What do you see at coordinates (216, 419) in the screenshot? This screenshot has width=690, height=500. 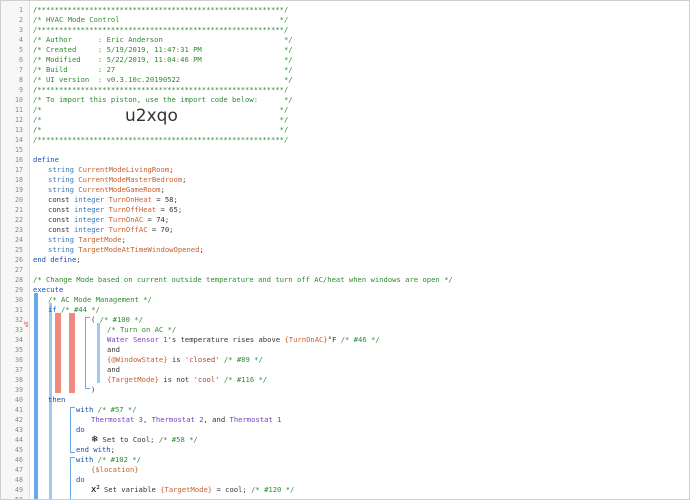 I see `code-token: , and` at bounding box center [216, 419].